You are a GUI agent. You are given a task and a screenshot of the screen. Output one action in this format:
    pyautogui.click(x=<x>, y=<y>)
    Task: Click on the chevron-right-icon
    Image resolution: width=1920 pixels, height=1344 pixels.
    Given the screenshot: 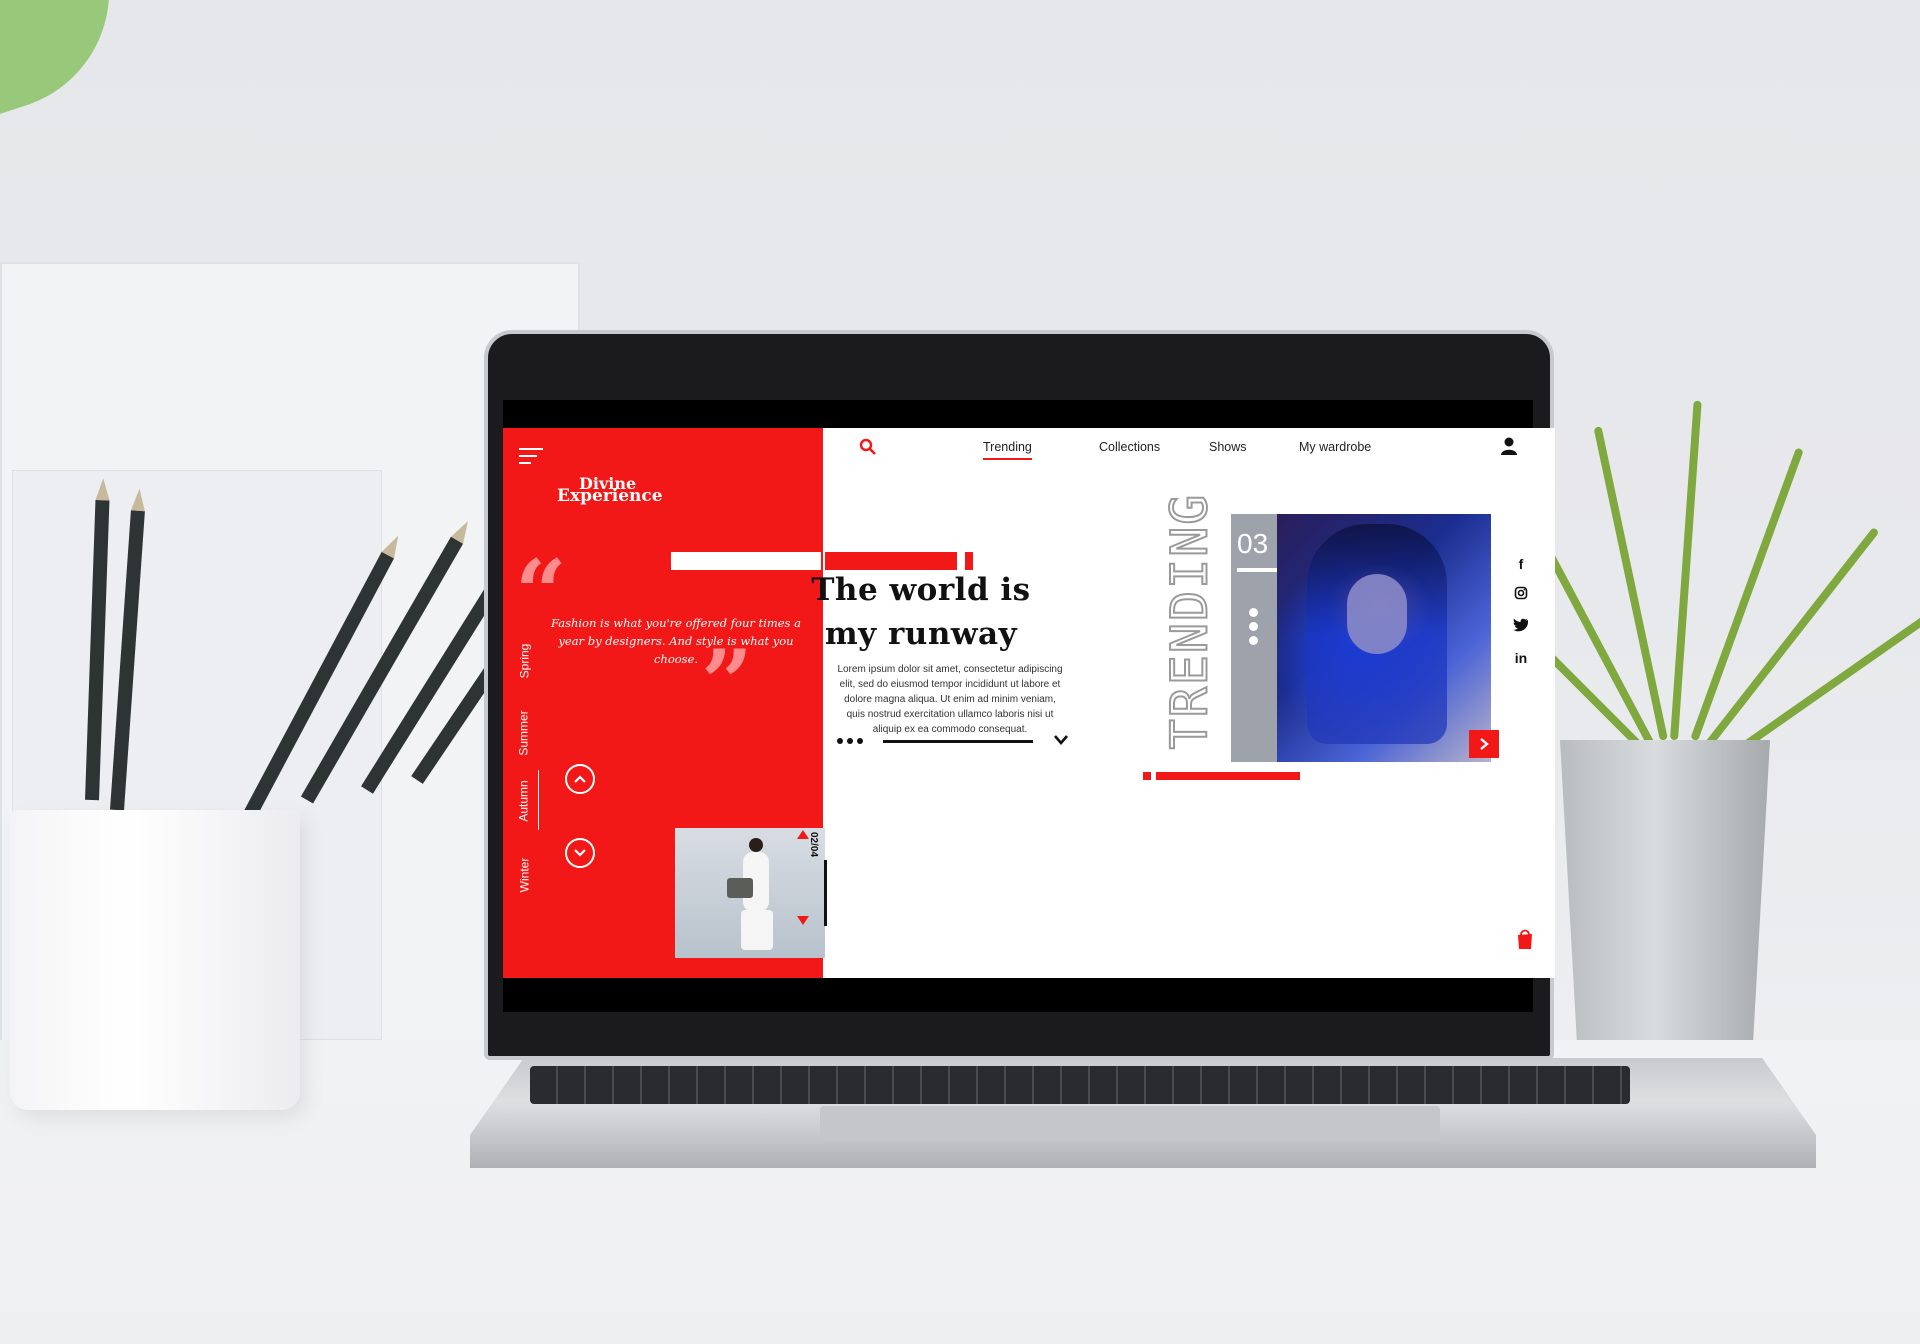 What is the action you would take?
    pyautogui.click(x=1484, y=744)
    